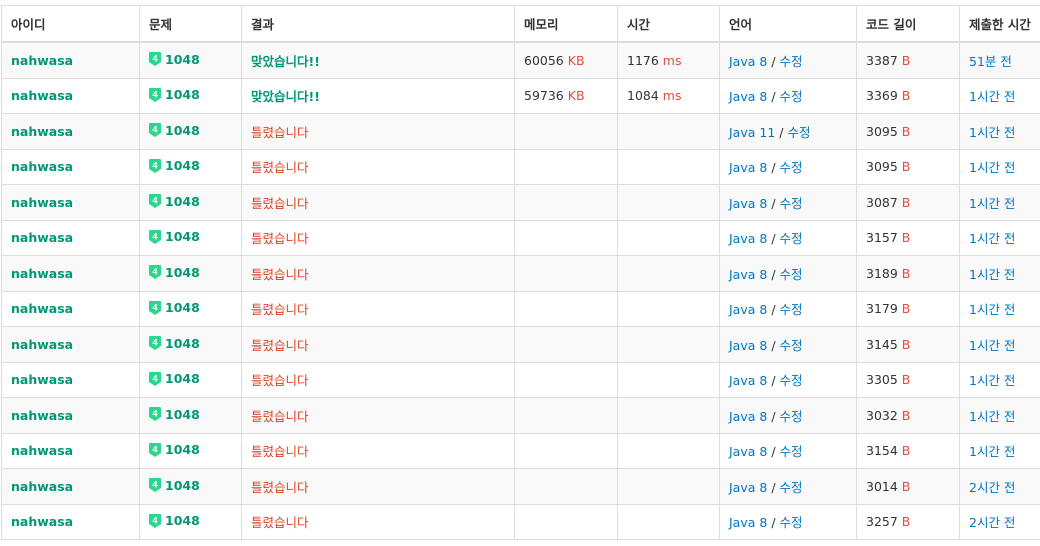  What do you see at coordinates (752, 132) in the screenshot?
I see `language-link: Java 11` at bounding box center [752, 132].